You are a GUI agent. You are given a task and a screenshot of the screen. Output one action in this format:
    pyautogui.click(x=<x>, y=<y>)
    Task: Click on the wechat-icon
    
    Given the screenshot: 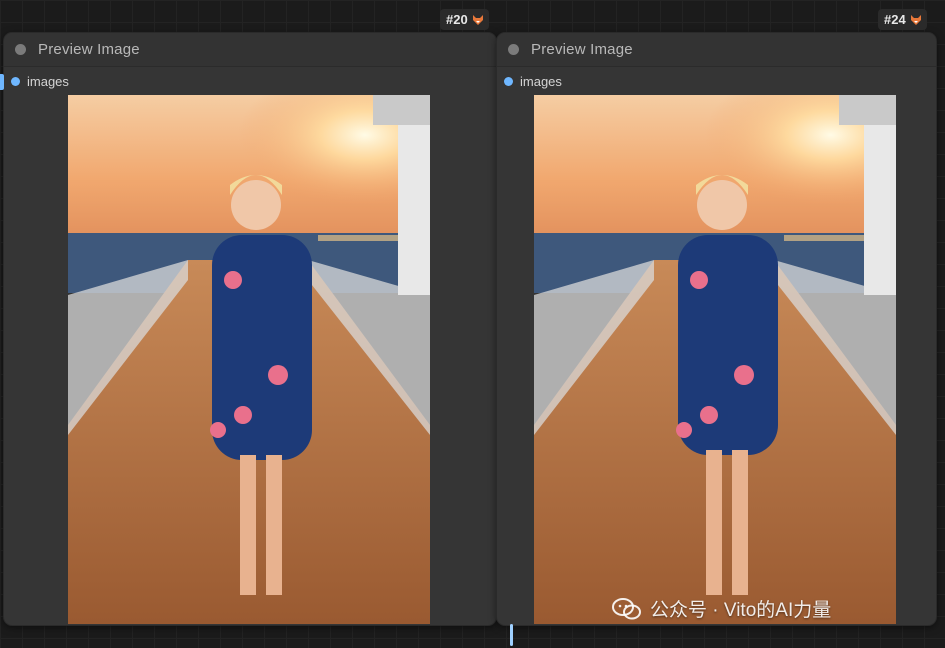 What is the action you would take?
    pyautogui.click(x=626, y=608)
    